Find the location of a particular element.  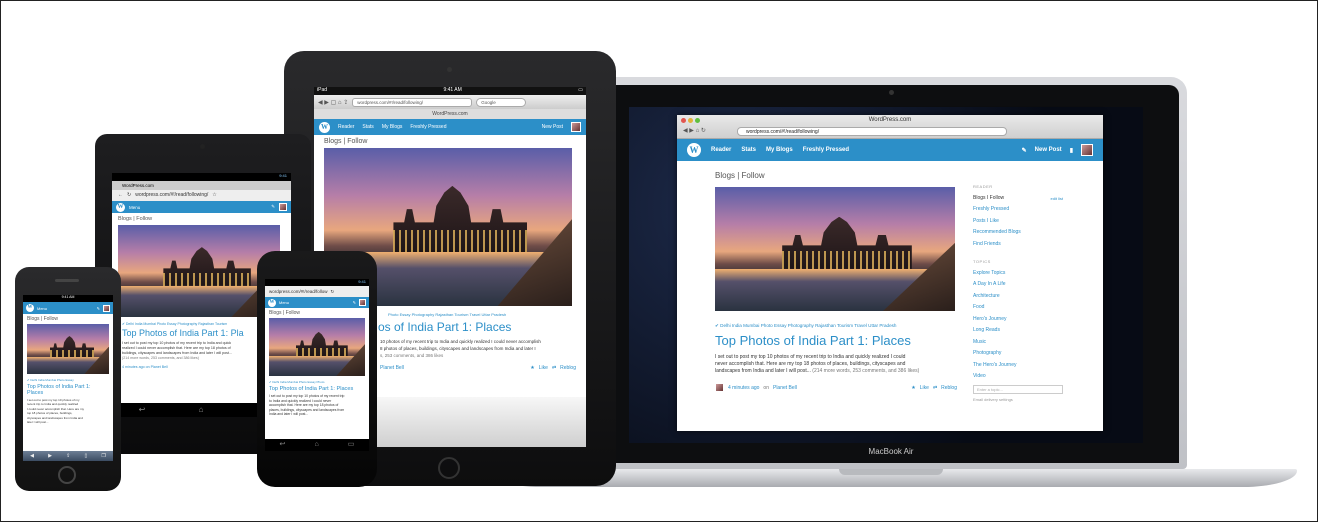

sidebar-item-recommended-blogs: Recommended Blogs is located at coordinates (1018, 233).